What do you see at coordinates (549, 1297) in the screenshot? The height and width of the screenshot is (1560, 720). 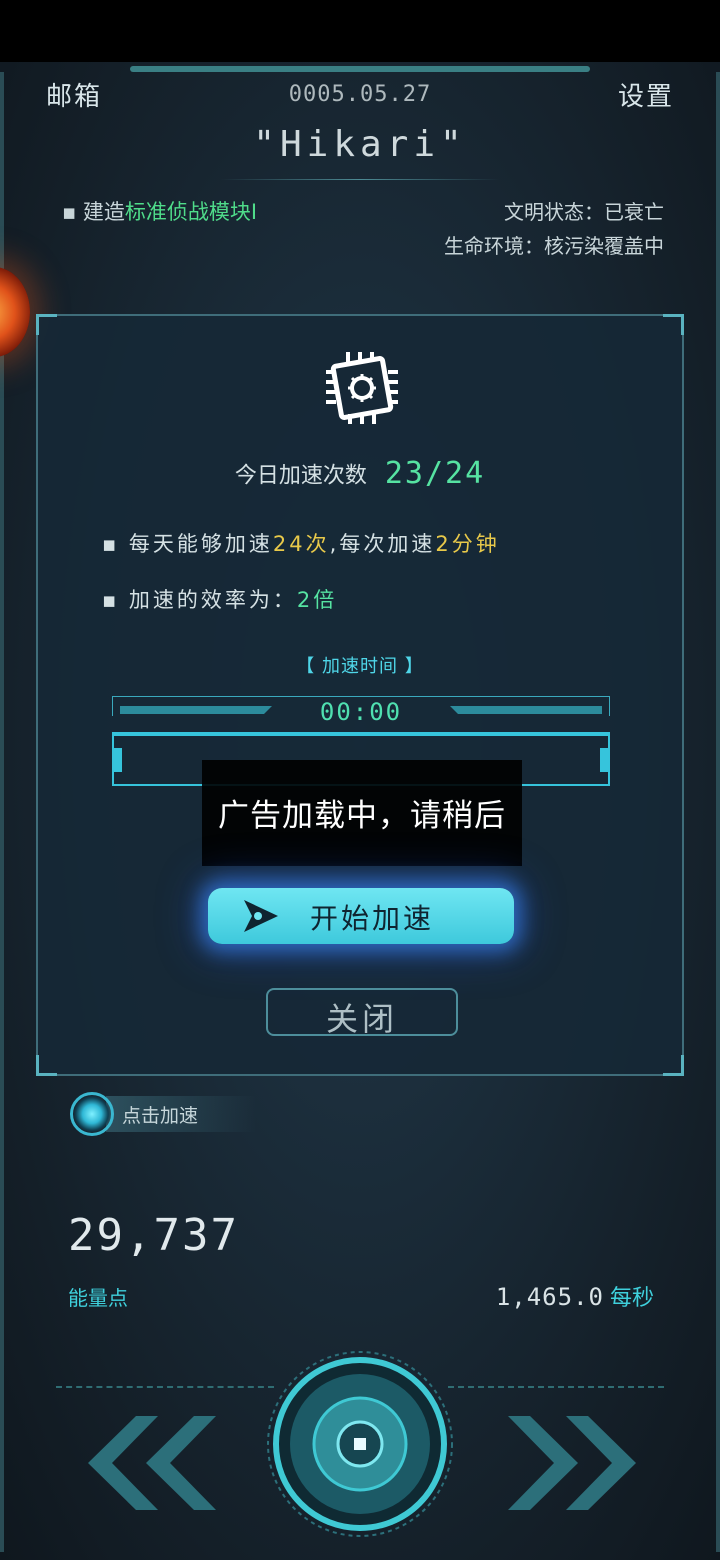 I see `energy-rate-value: 1,465.0` at bounding box center [549, 1297].